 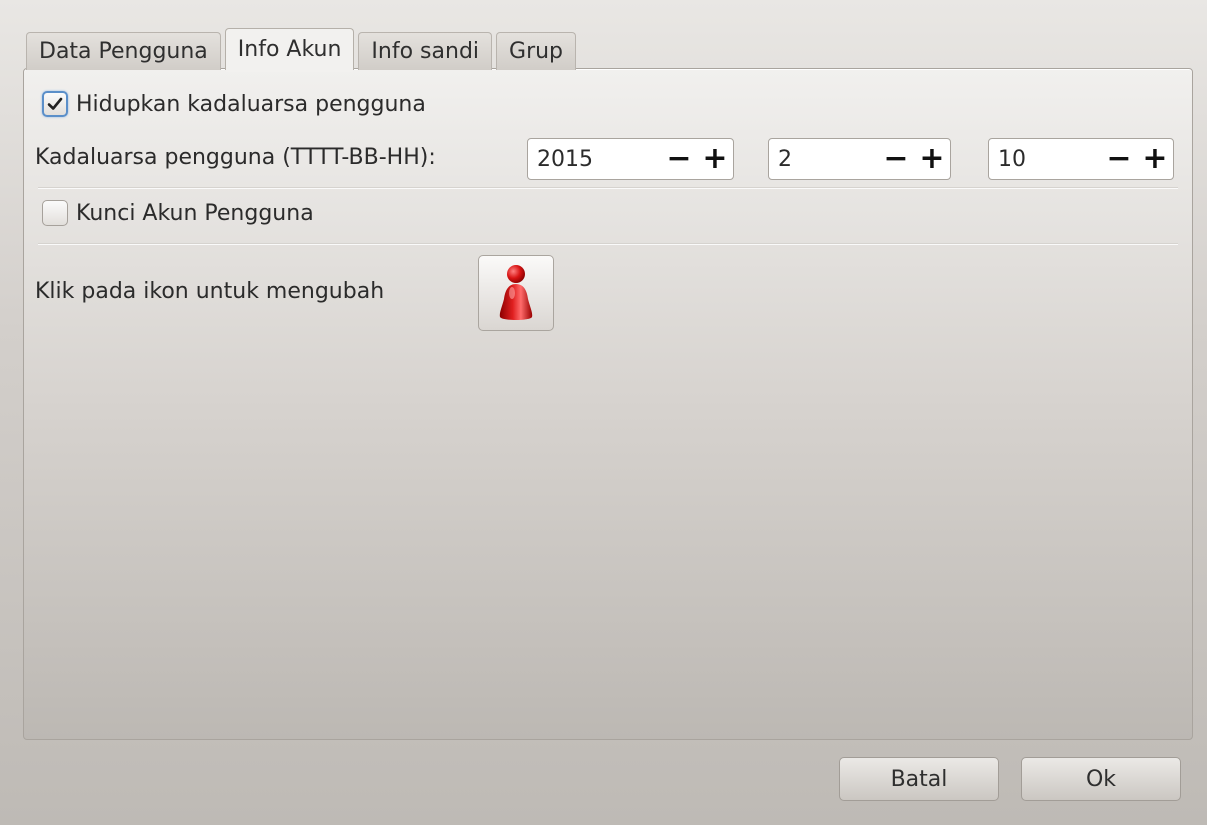 I want to click on year-value: 2015, so click(x=594, y=159).